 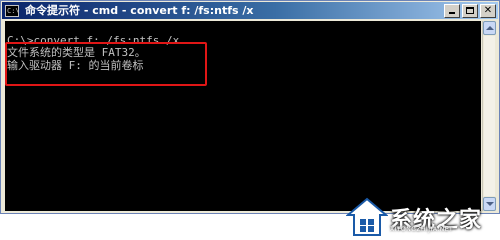 I want to click on vertical-scrollbar, so click(x=489, y=116).